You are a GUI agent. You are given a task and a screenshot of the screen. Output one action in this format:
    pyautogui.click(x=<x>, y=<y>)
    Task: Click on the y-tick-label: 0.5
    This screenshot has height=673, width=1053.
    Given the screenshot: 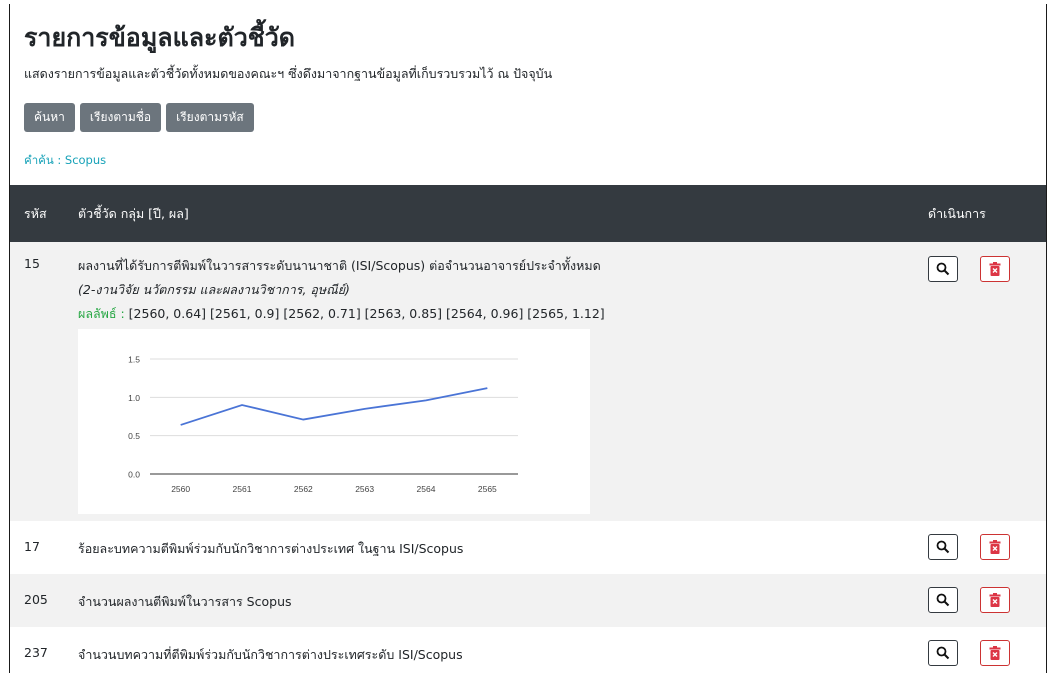 What is the action you would take?
    pyautogui.click(x=134, y=436)
    